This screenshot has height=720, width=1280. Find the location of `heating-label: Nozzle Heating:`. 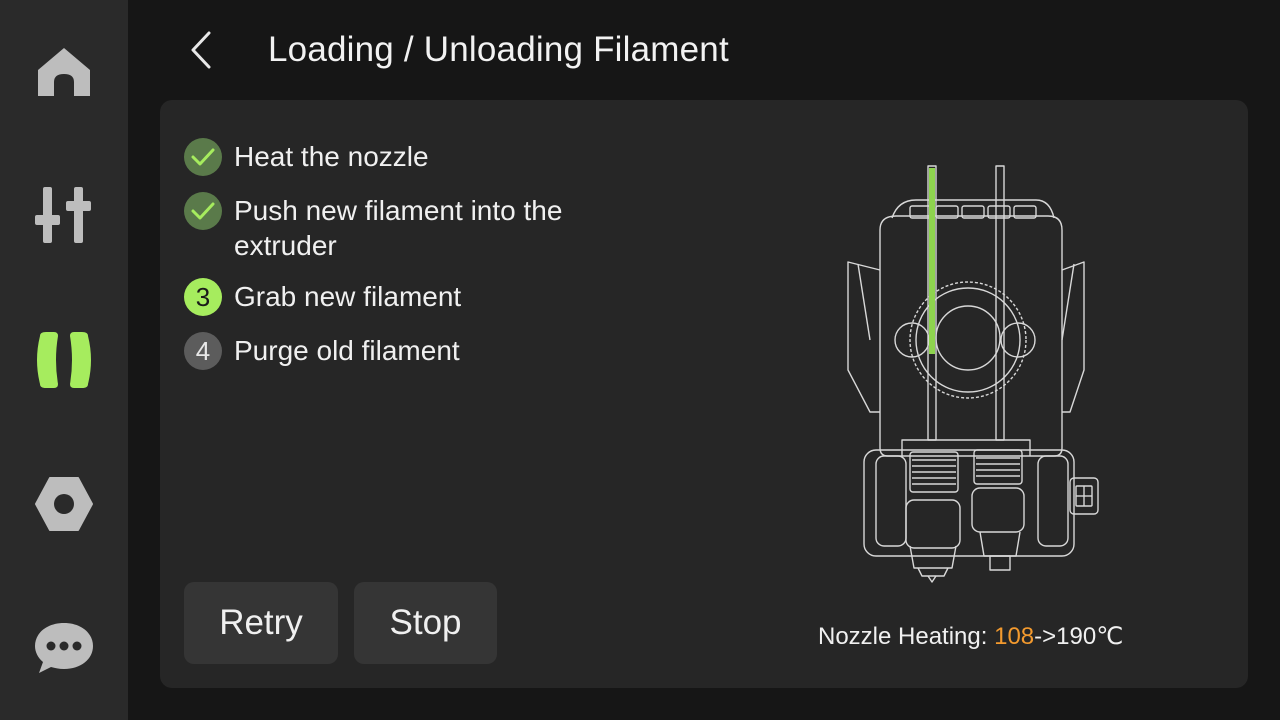

heating-label: Nozzle Heating: is located at coordinates (906, 636).